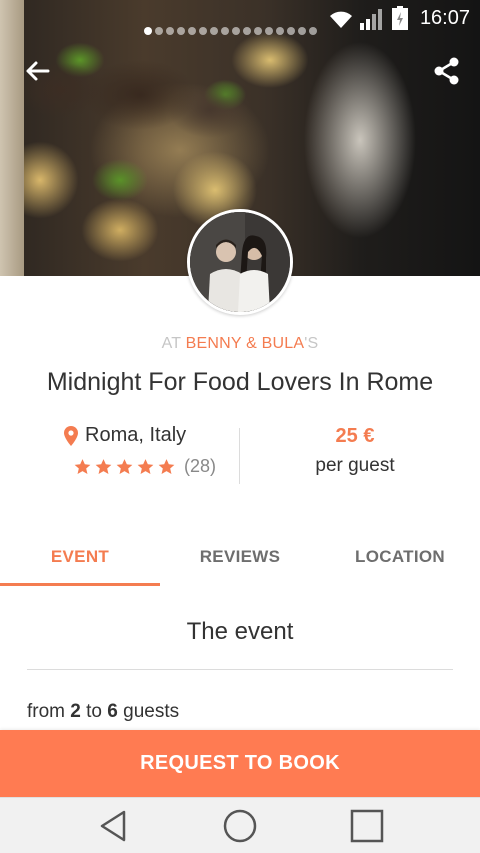  Describe the element at coordinates (311, 343) in the screenshot. I see `host-suffix: 'S` at that location.